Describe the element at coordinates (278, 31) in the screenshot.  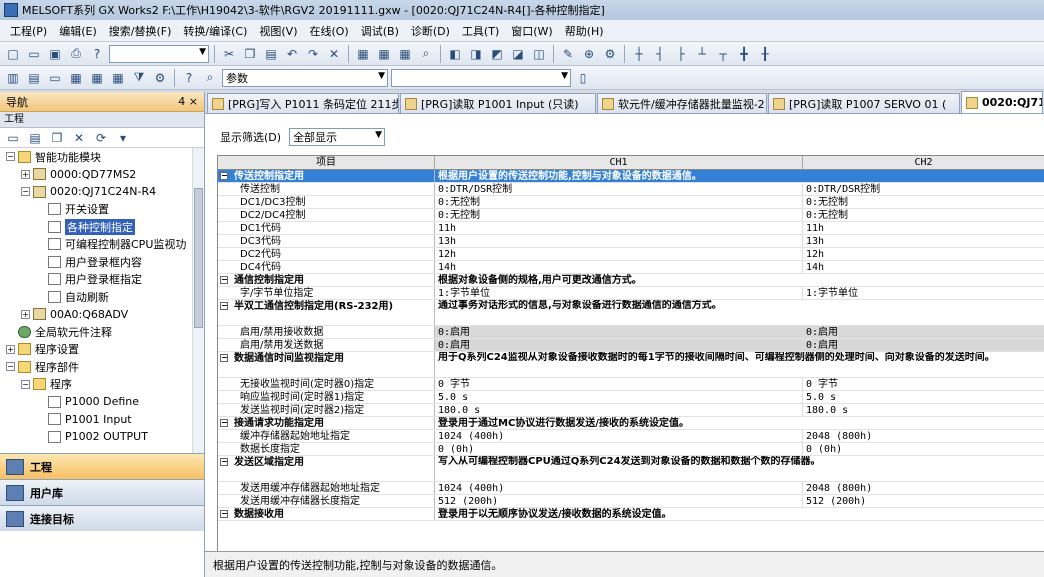
I see `menu-view: 视图(V)` at that location.